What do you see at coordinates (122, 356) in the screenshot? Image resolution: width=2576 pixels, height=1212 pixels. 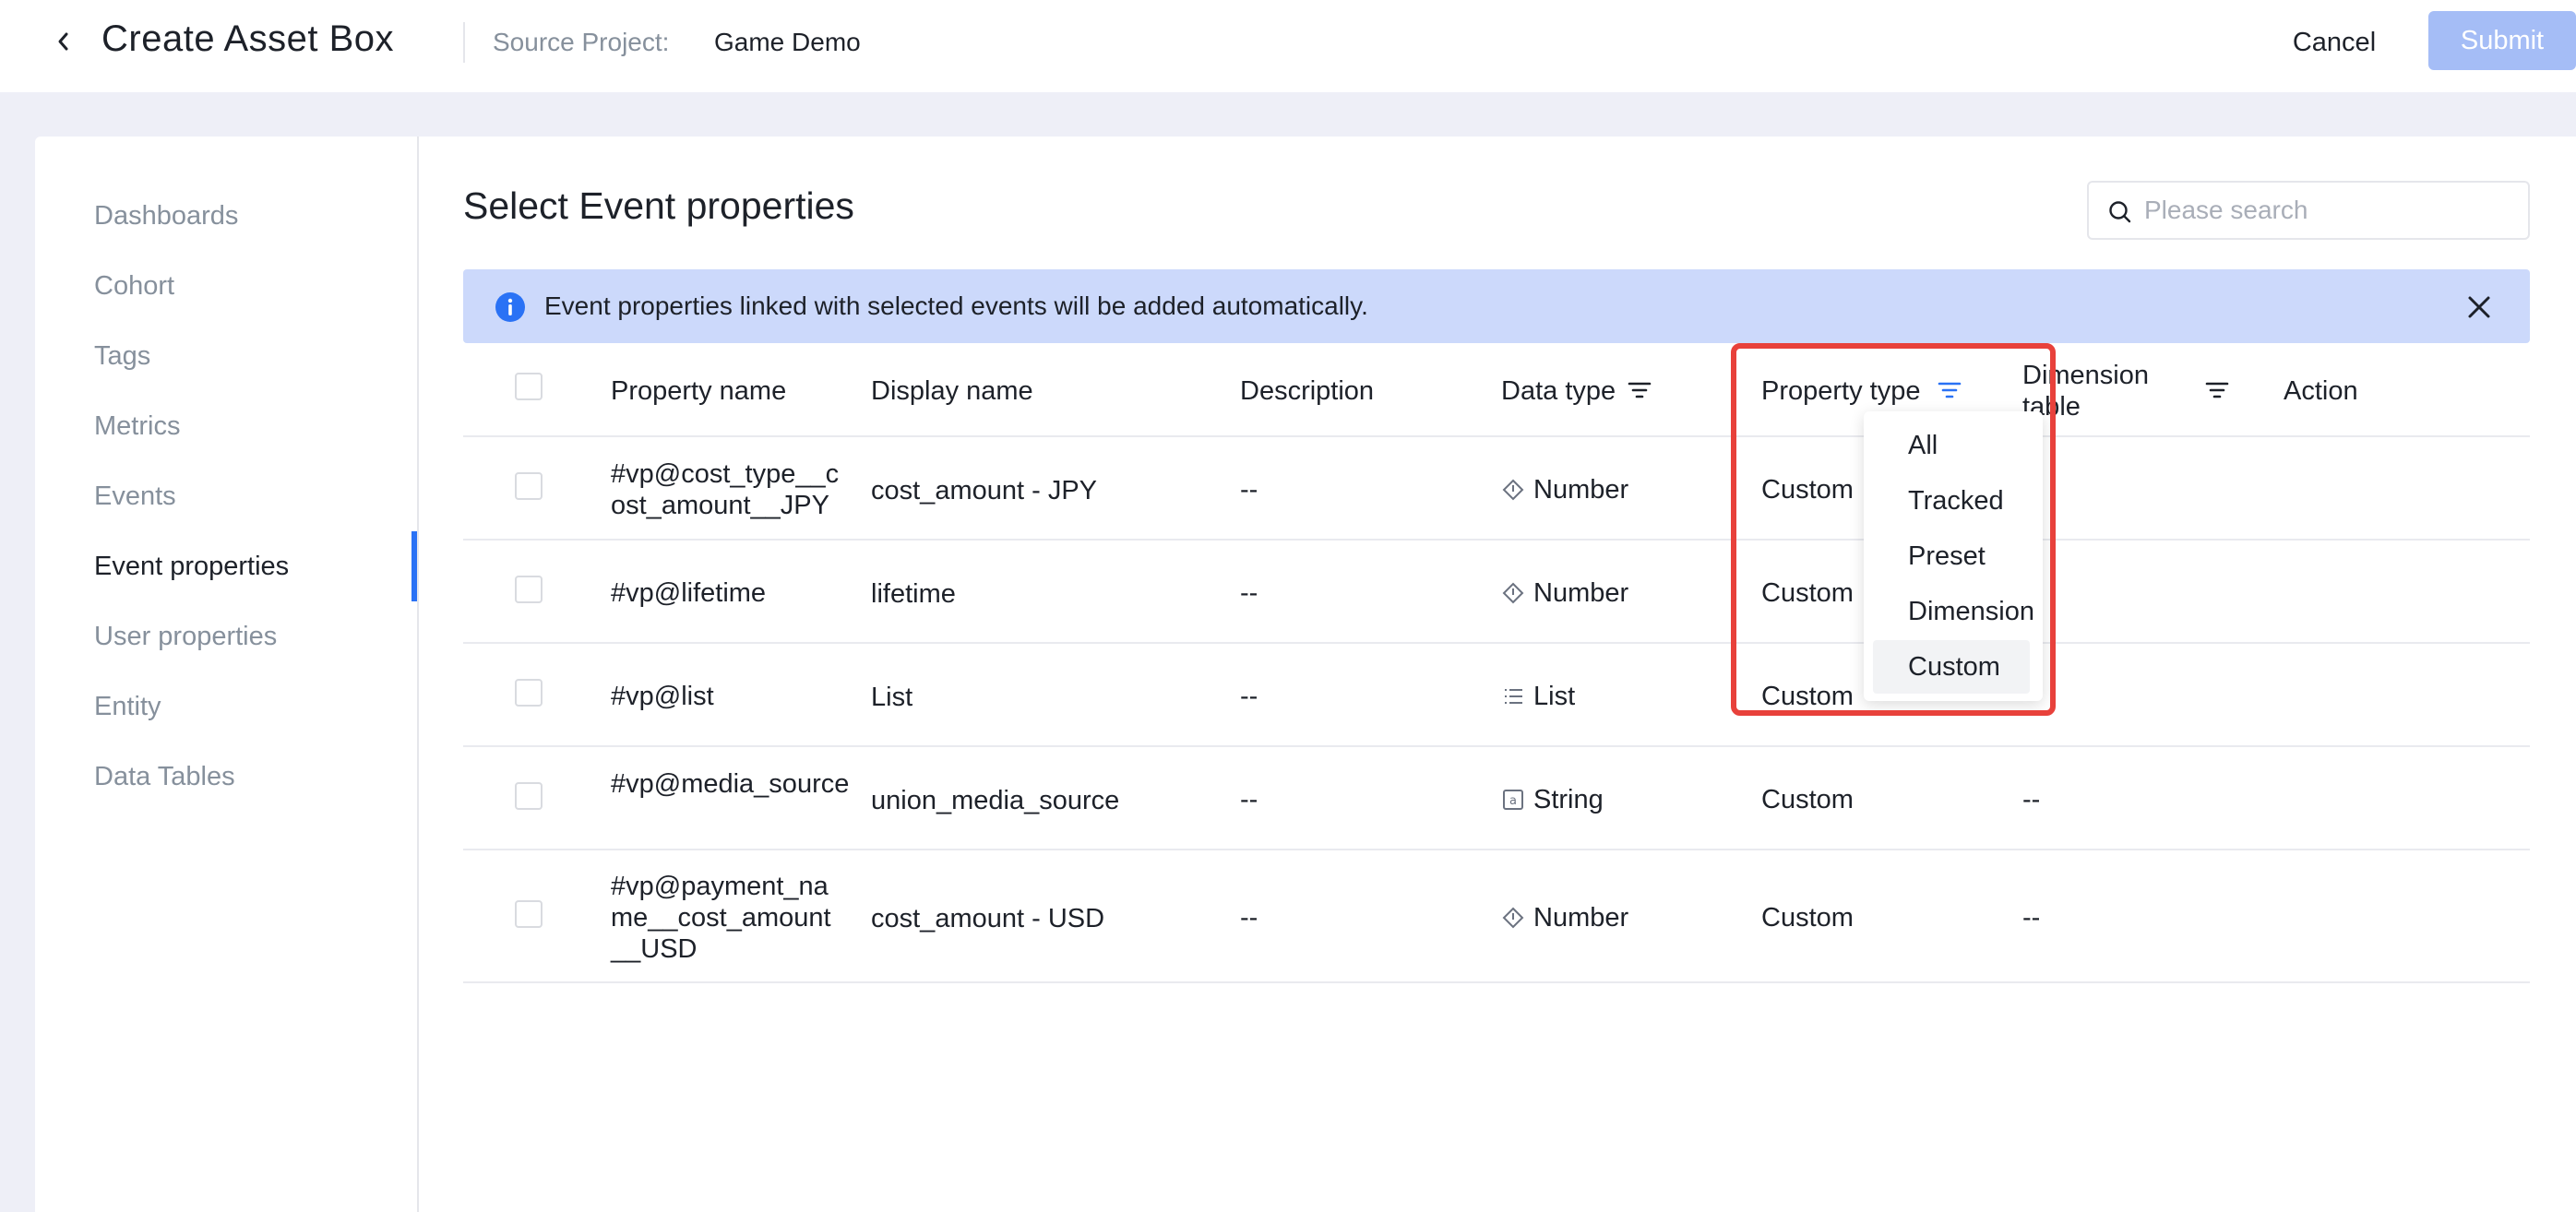 I see `sidebar-item-tags: Tags` at bounding box center [122, 356].